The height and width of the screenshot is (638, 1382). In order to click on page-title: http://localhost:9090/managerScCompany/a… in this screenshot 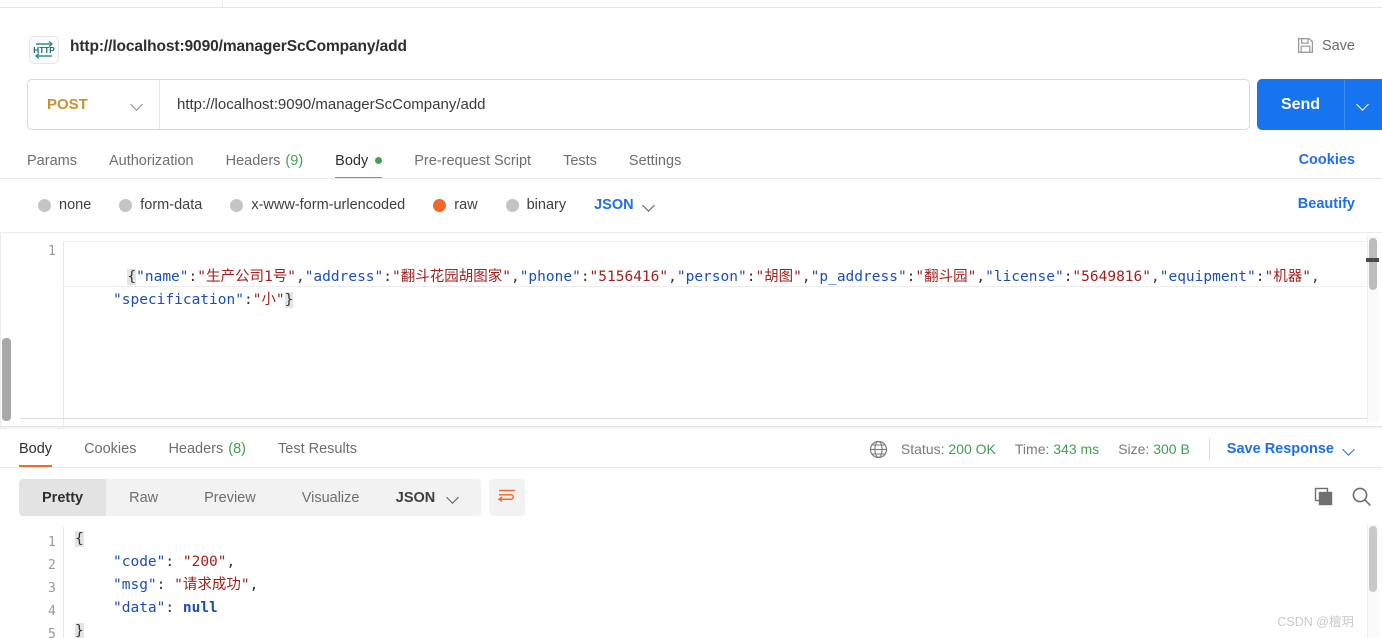, I will do `click(238, 46)`.